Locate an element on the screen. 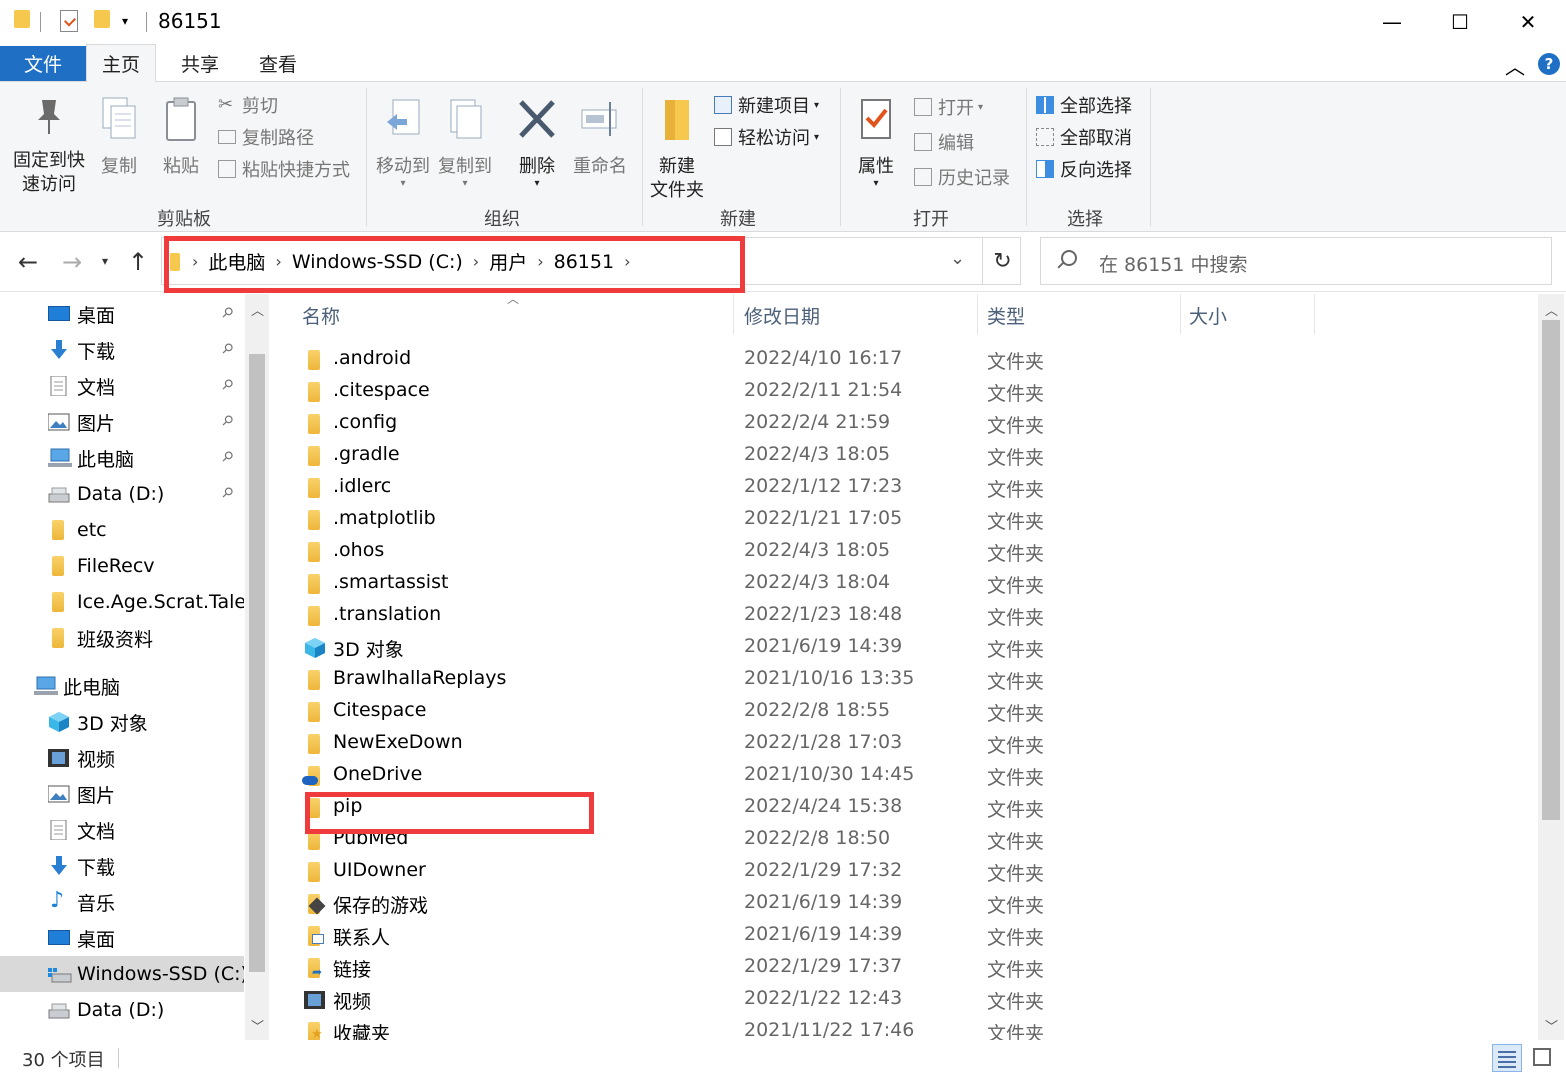 The image size is (1566, 1076). paste-shortcut-button: 粘贴快捷方式 is located at coordinates (284, 169).